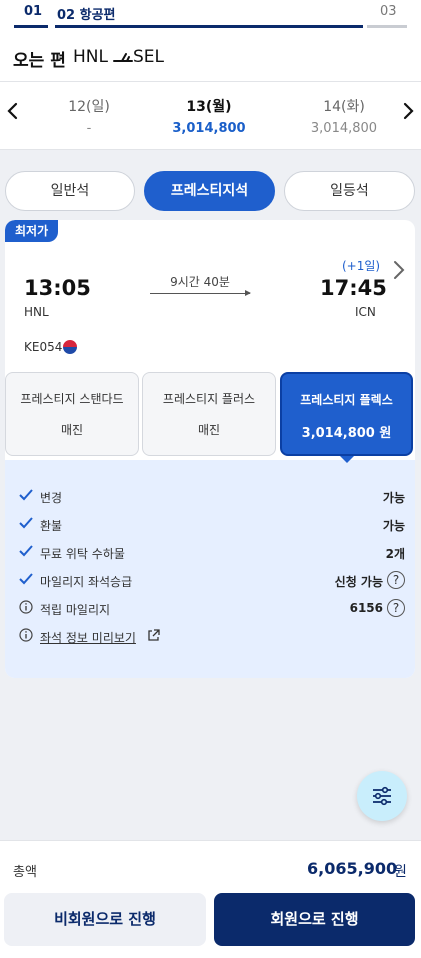  What do you see at coordinates (212, 497) in the screenshot?
I see `benefit-change: 변경 가능` at bounding box center [212, 497].